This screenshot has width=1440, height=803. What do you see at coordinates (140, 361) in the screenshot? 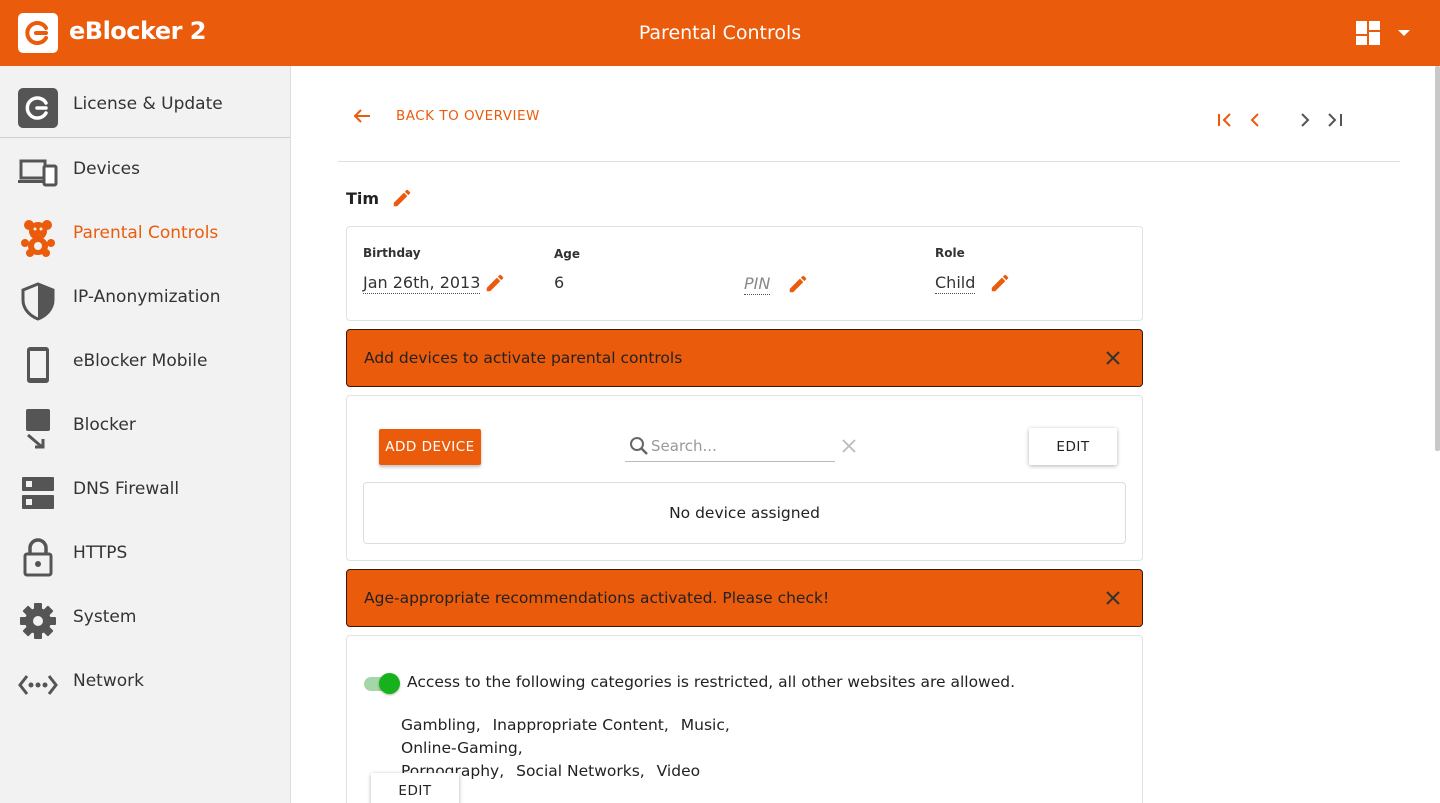
I see `sidebar-item-label: eBlocker Mobile` at bounding box center [140, 361].